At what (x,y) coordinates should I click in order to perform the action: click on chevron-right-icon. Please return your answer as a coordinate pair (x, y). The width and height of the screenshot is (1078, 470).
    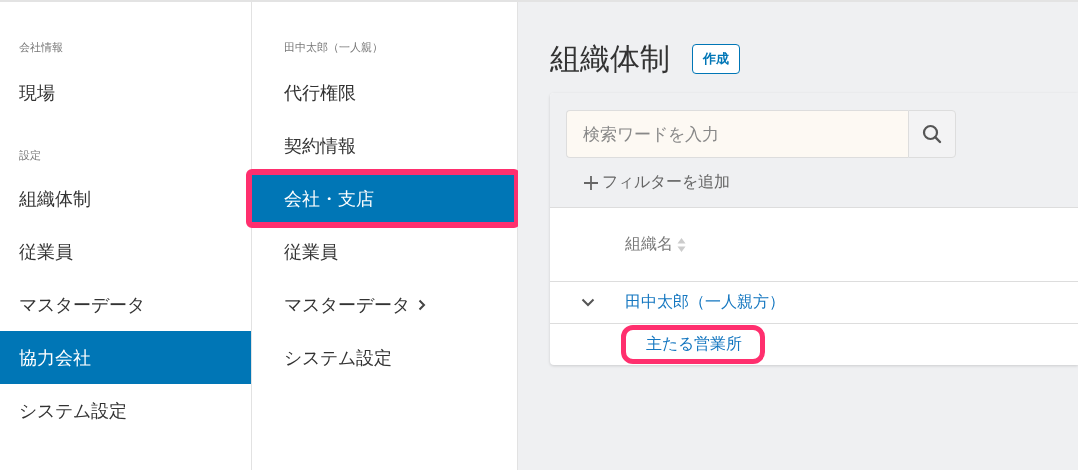
    Looking at the image, I should click on (422, 304).